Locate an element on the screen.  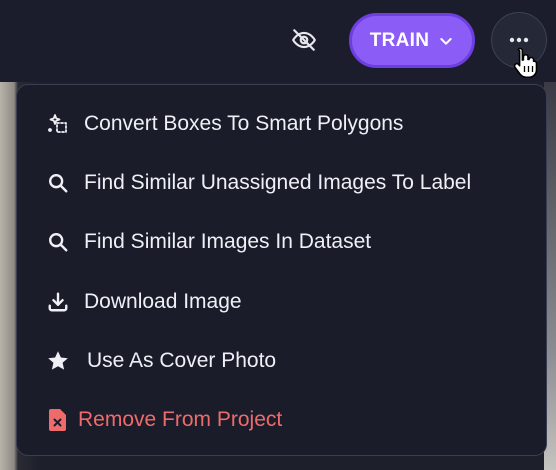
menu-item-label: Find Similar Unassigned Images To Label is located at coordinates (278, 182).